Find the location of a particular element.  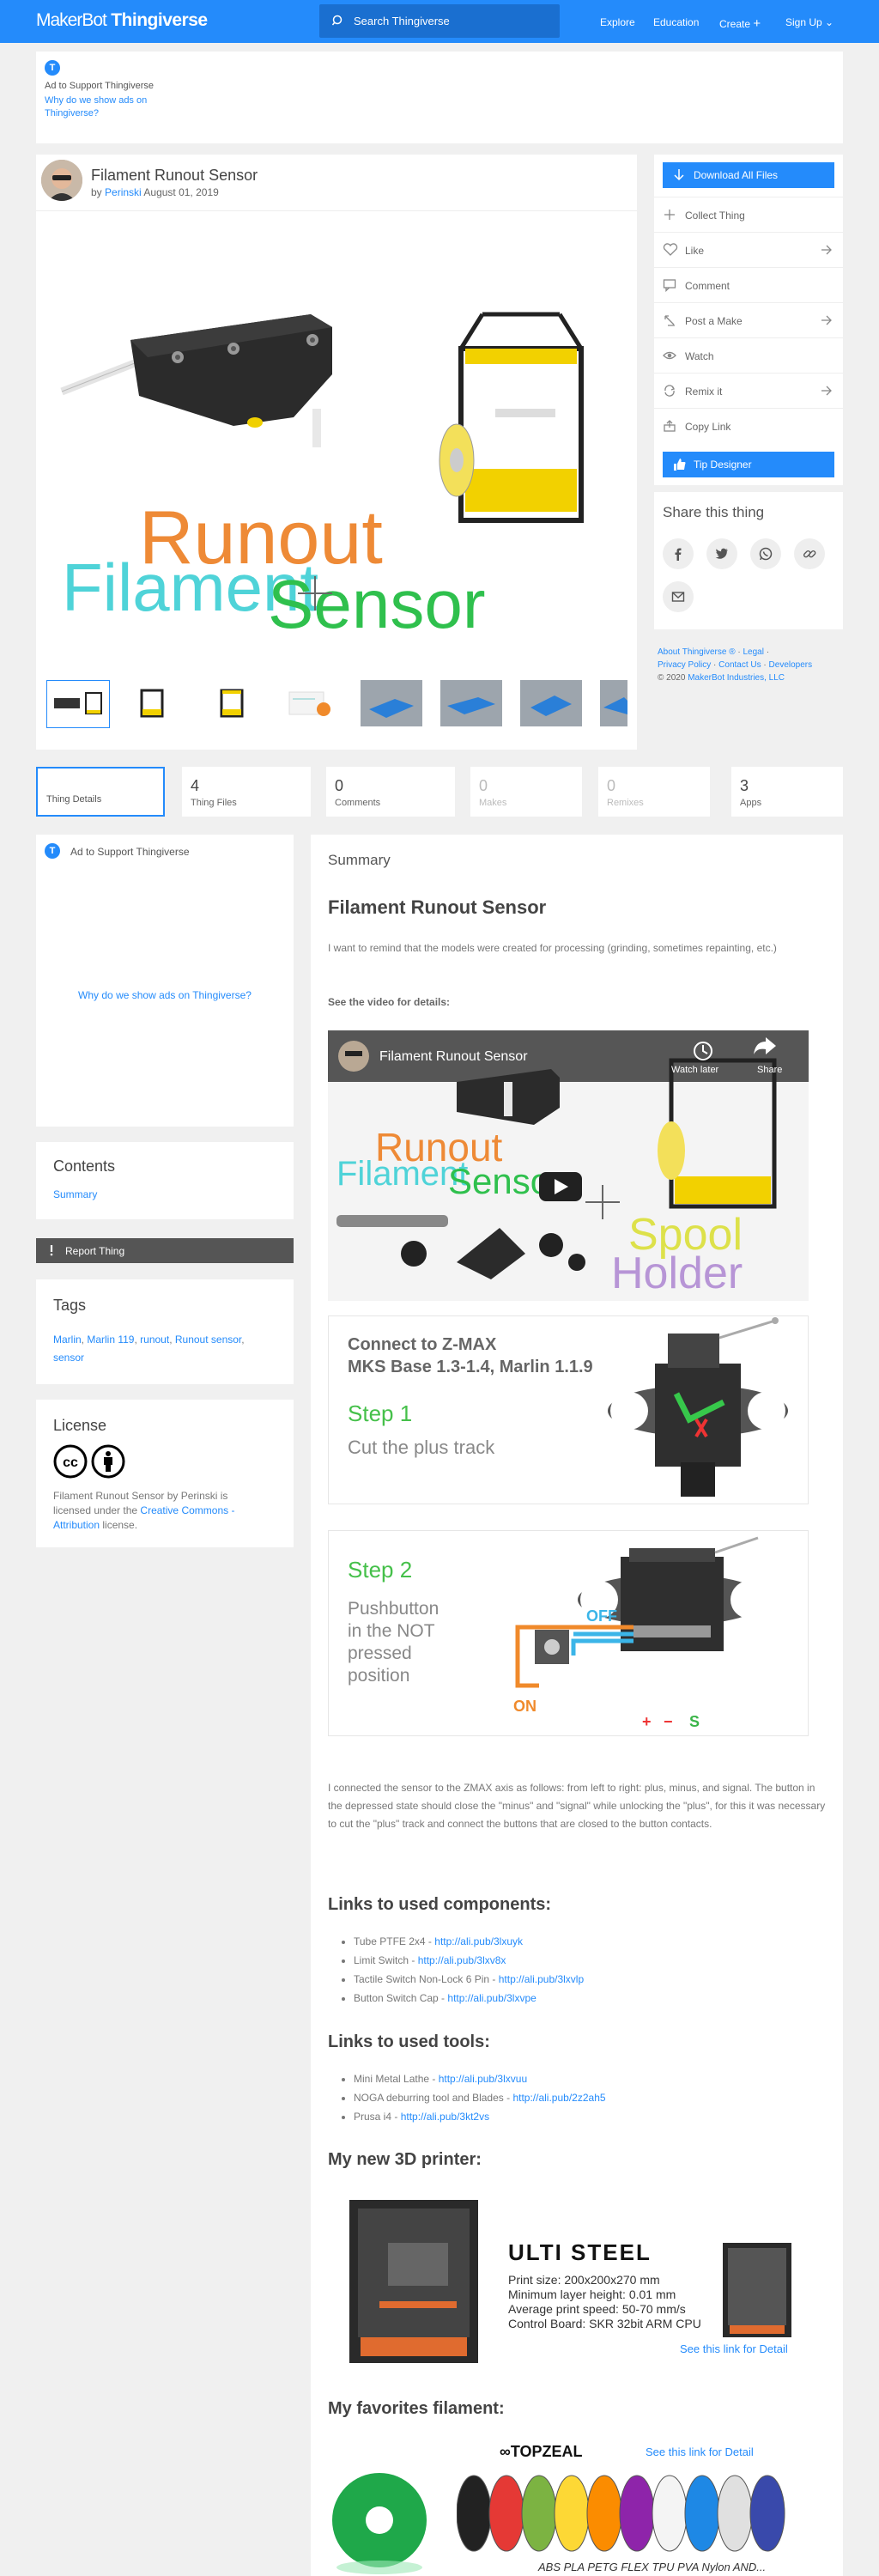

tab-apps: 3 Apps is located at coordinates (787, 792).